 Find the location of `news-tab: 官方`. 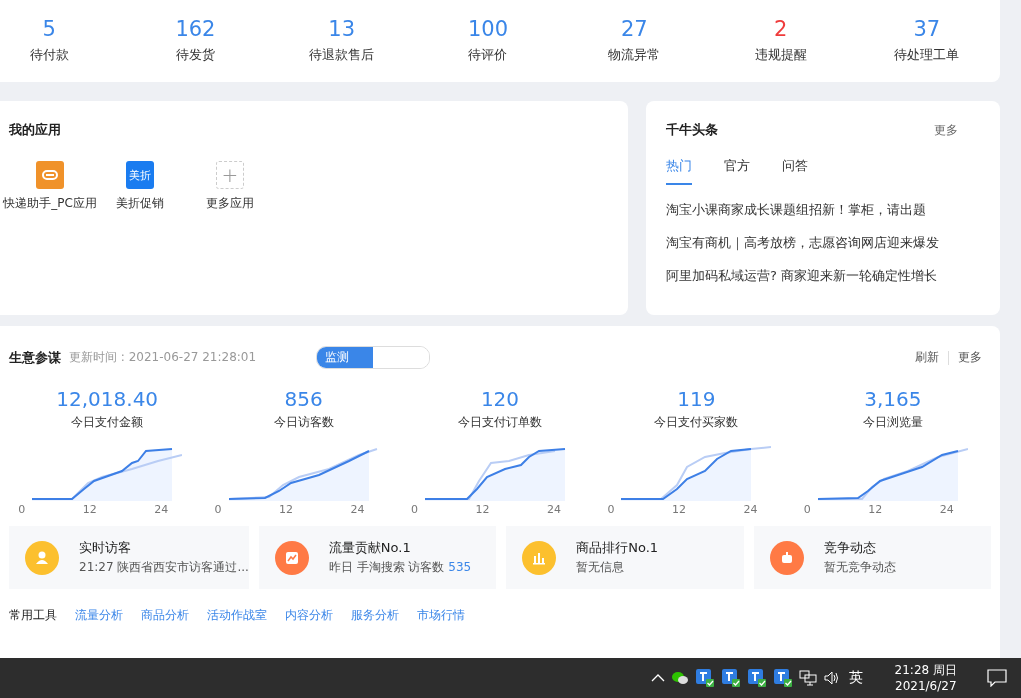

news-tab: 官方 is located at coordinates (737, 171).